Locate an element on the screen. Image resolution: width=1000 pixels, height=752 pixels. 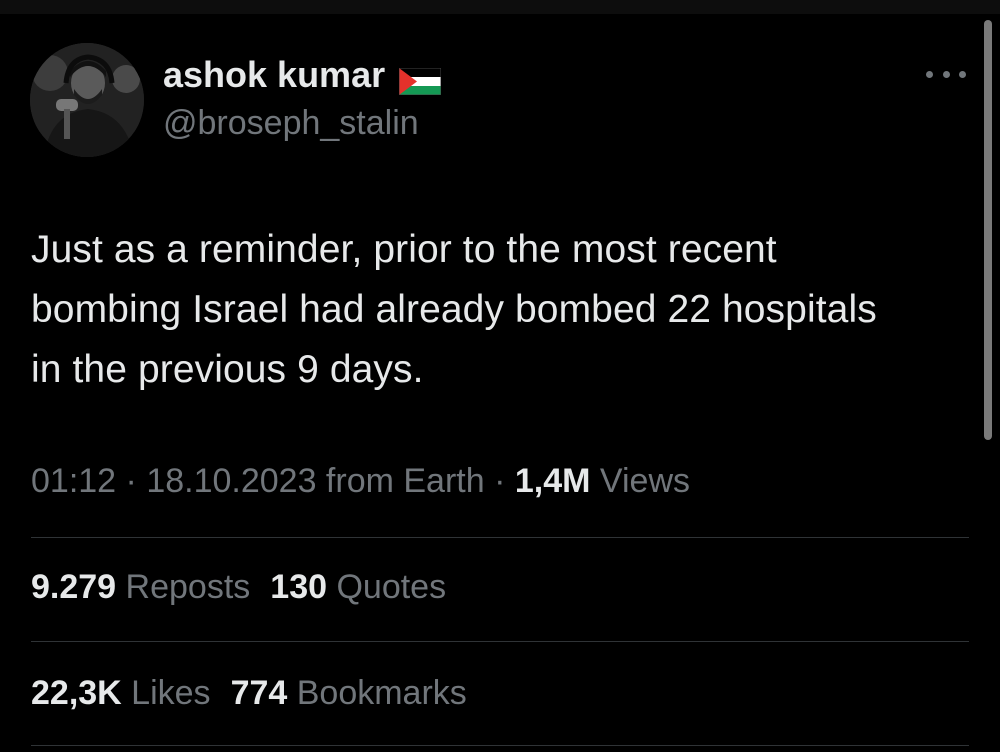
tweet-date: 18.10.2023 is located at coordinates (231, 481).